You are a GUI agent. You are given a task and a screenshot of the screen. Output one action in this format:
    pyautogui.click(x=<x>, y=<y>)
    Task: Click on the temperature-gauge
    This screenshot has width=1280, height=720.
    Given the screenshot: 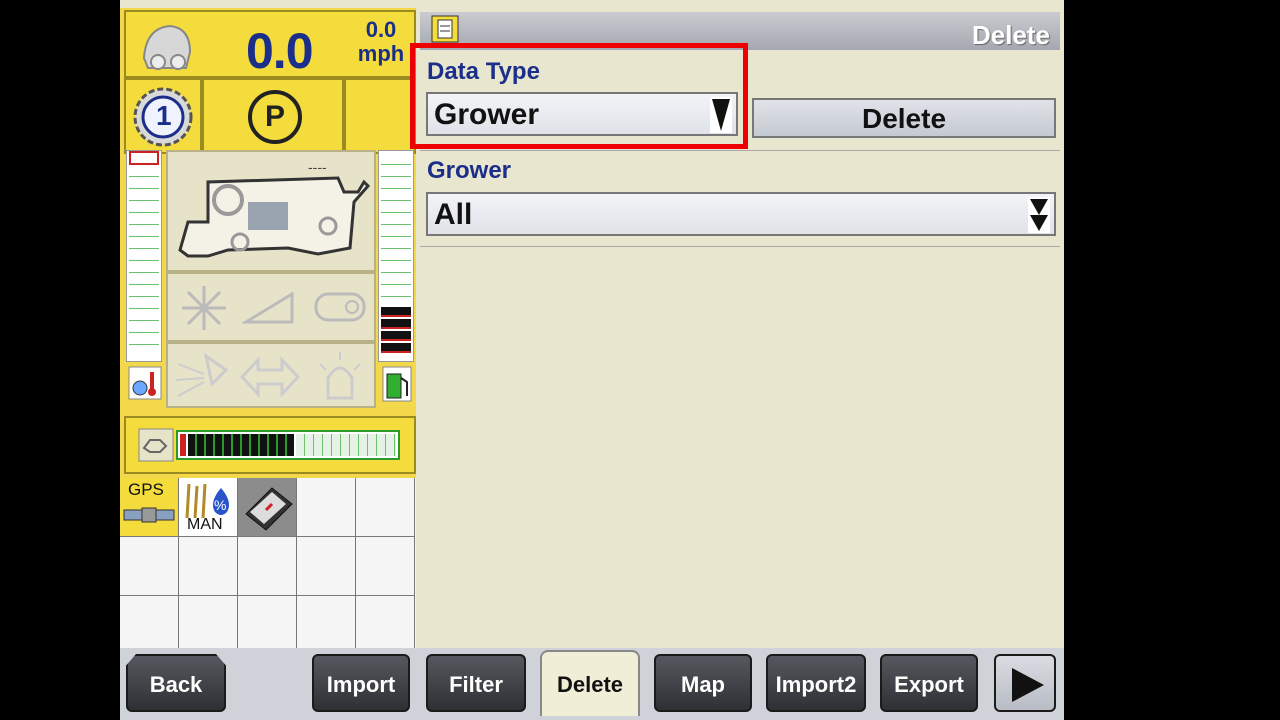 What is the action you would take?
    pyautogui.click(x=144, y=256)
    